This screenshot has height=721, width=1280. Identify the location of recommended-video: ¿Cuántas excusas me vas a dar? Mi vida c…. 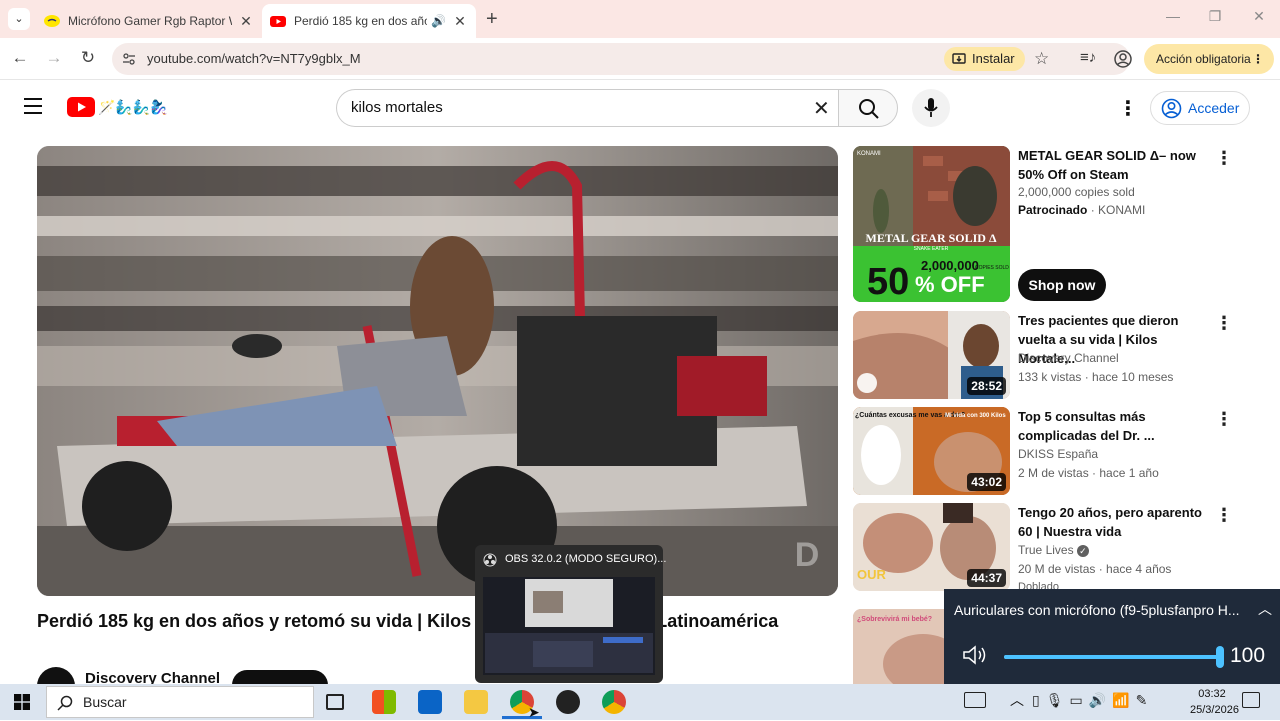
(1043, 452).